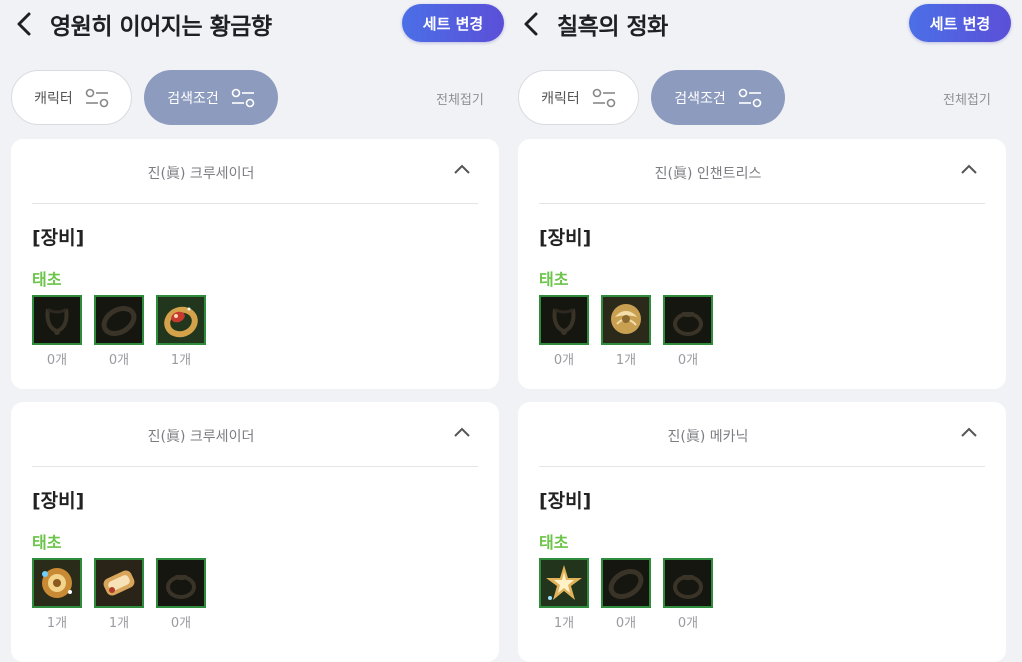 This screenshot has width=1022, height=662. What do you see at coordinates (57, 583) in the screenshot?
I see `golden-ornament-icon` at bounding box center [57, 583].